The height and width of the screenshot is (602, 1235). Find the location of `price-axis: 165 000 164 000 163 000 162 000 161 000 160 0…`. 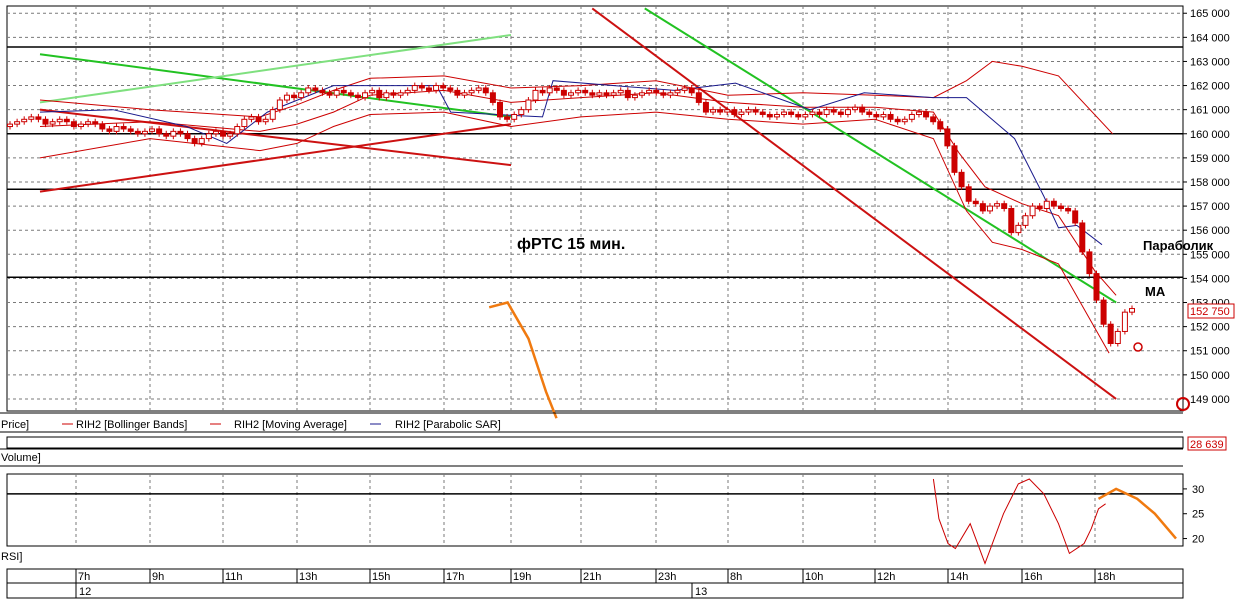

price-axis: 165 000 164 000 163 000 162 000 161 000 160 0… is located at coordinates (1206, 207).